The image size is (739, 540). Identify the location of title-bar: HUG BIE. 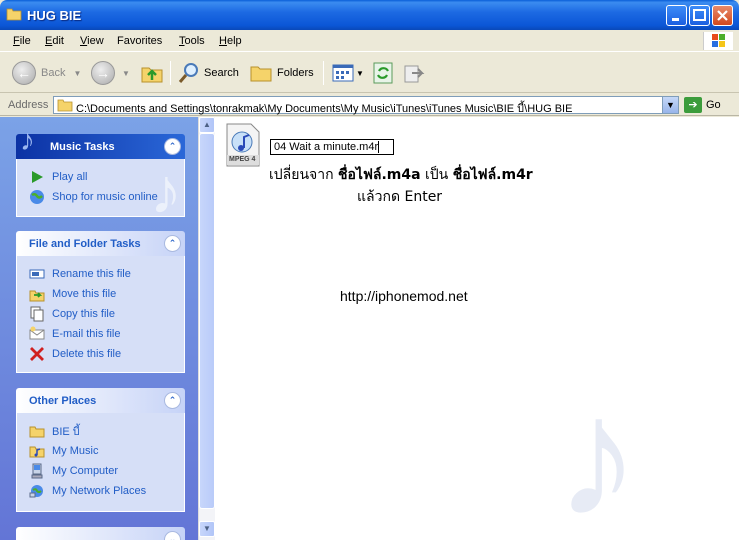
(369, 15).